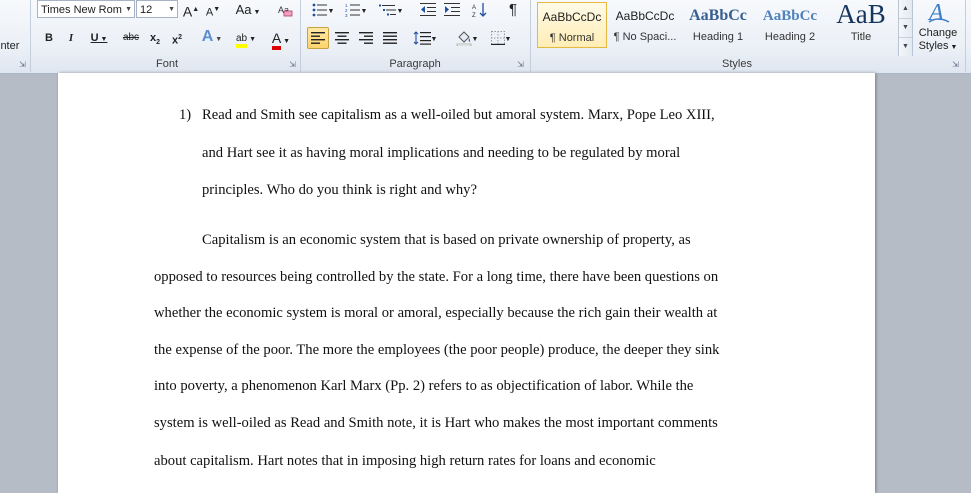 This screenshot has height=493, width=971. I want to click on clear-formatting-icon: Aa, so click(285, 11).